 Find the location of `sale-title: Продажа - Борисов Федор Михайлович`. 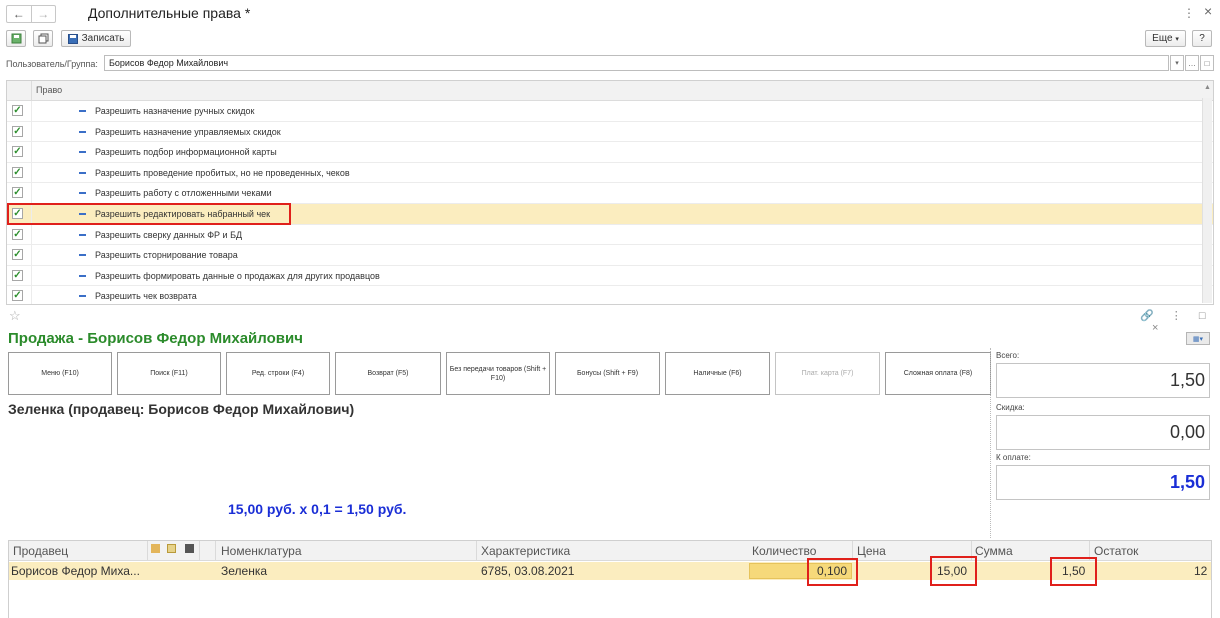

sale-title: Продажа - Борисов Федор Михайлович is located at coordinates (155, 338).